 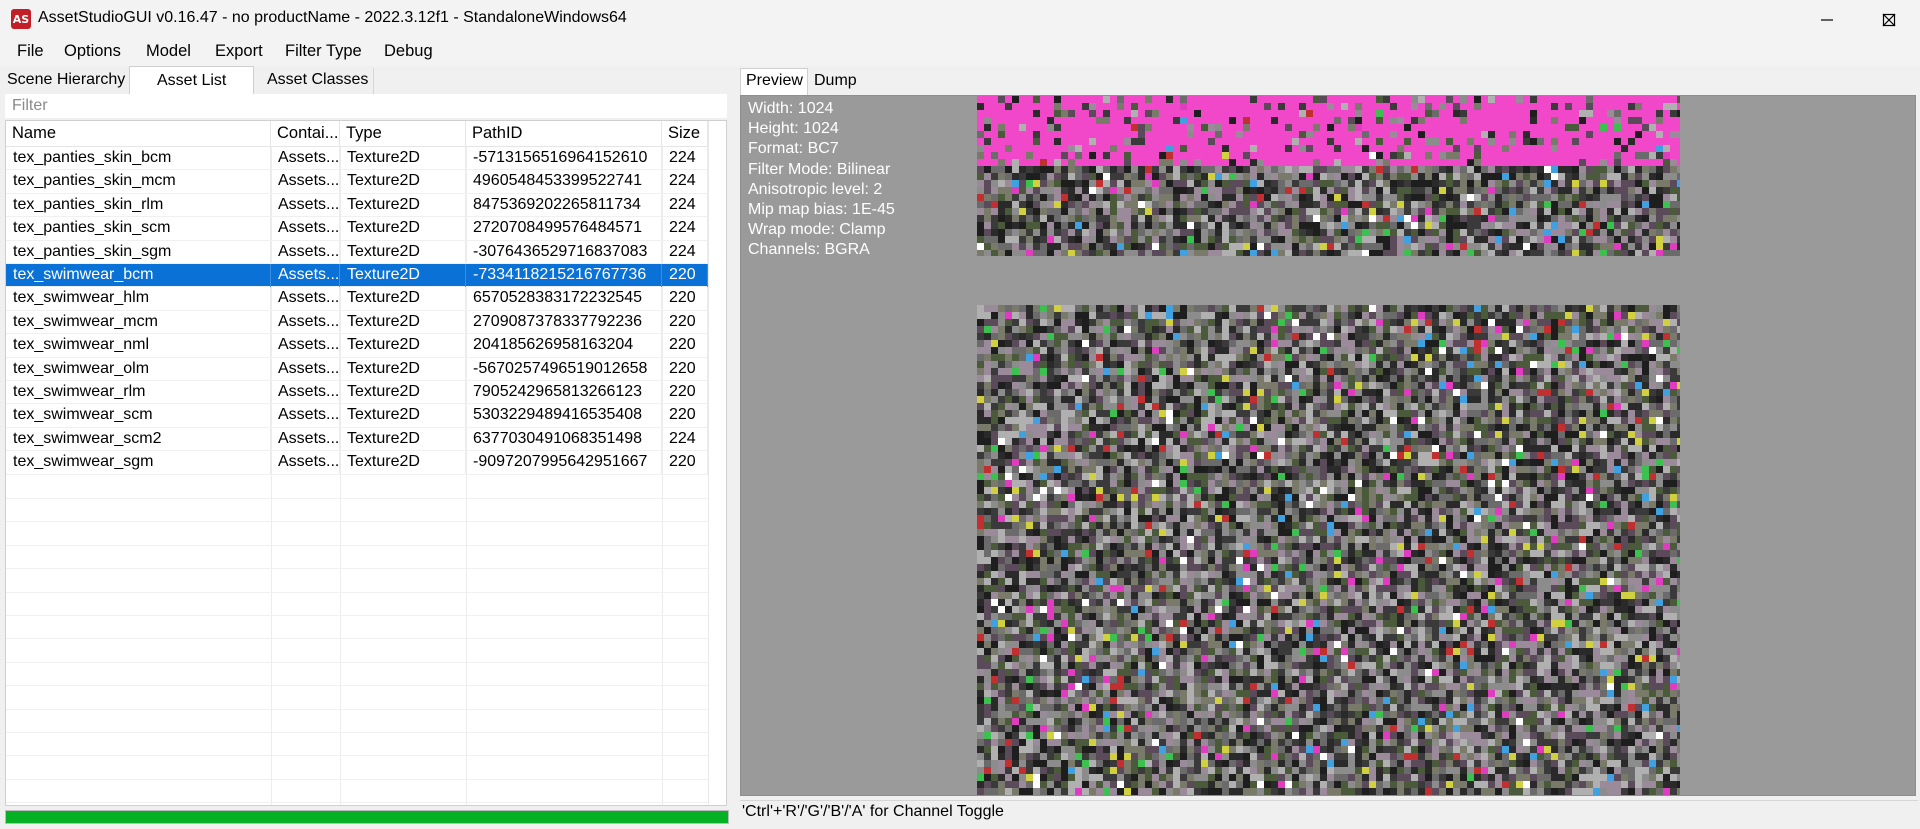 I want to click on asset-cell-name: tex_swimwear_rlm, so click(x=138, y=392).